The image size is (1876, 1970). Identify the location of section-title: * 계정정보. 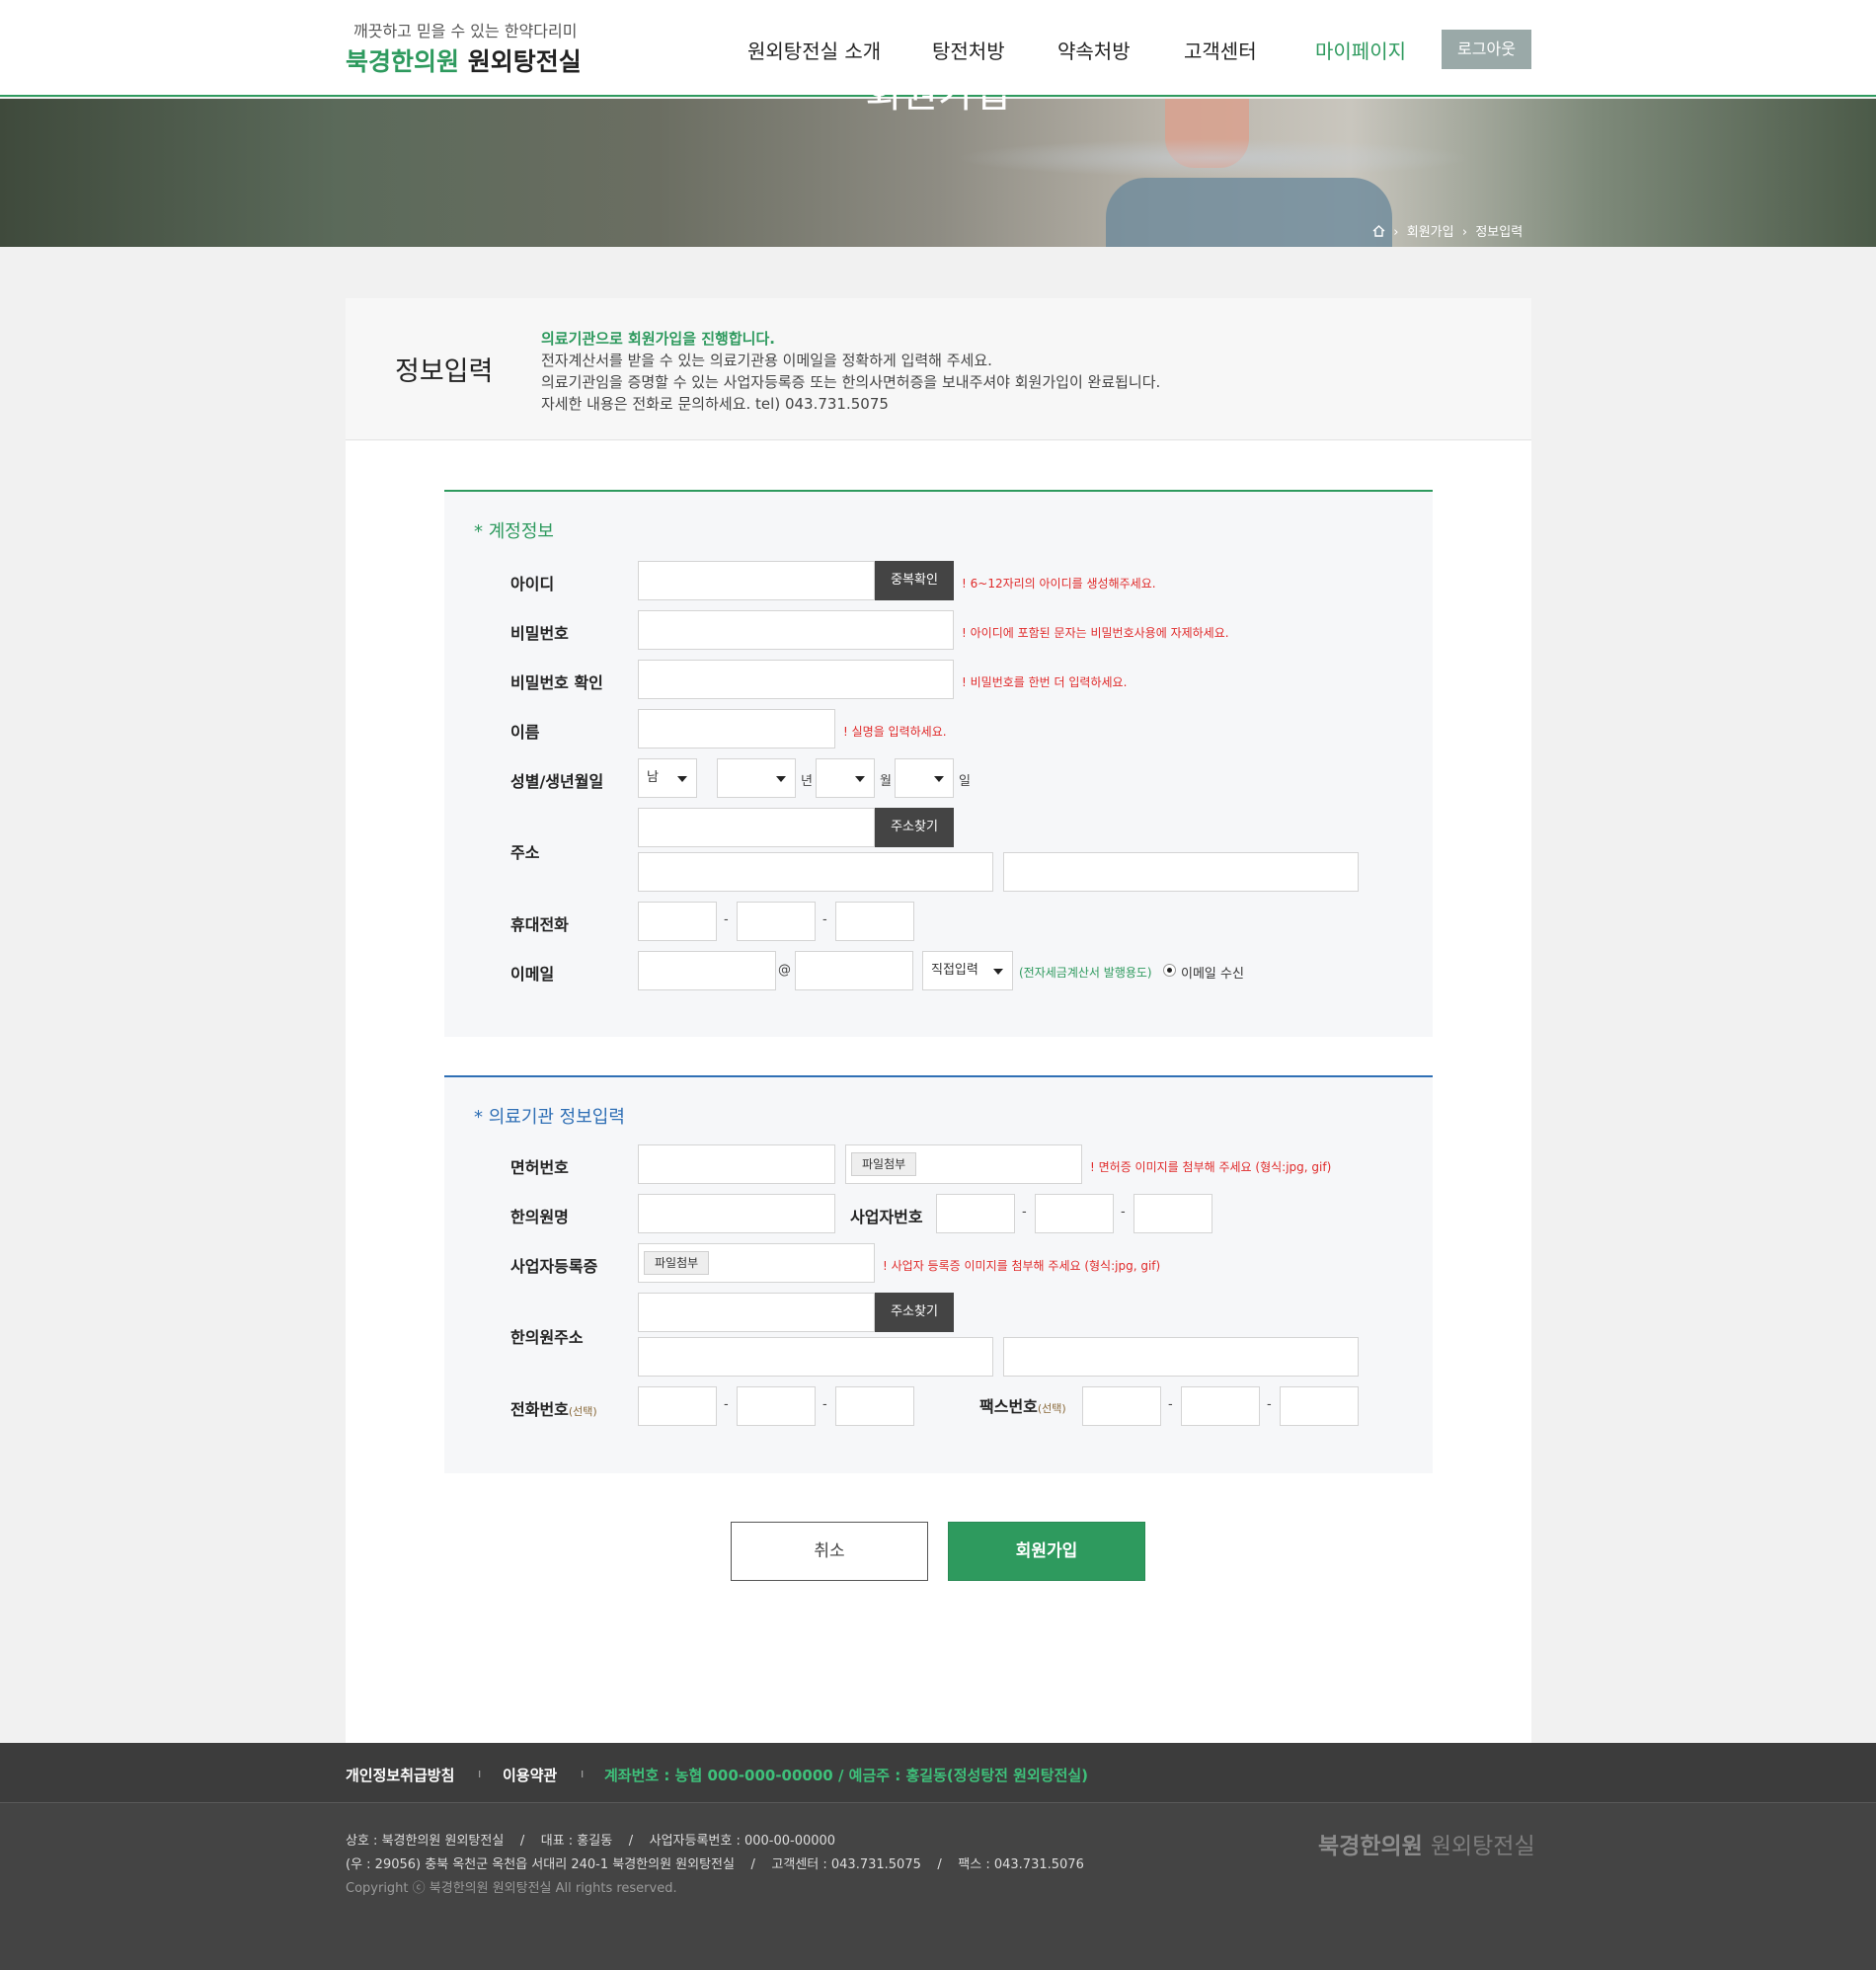
(514, 532).